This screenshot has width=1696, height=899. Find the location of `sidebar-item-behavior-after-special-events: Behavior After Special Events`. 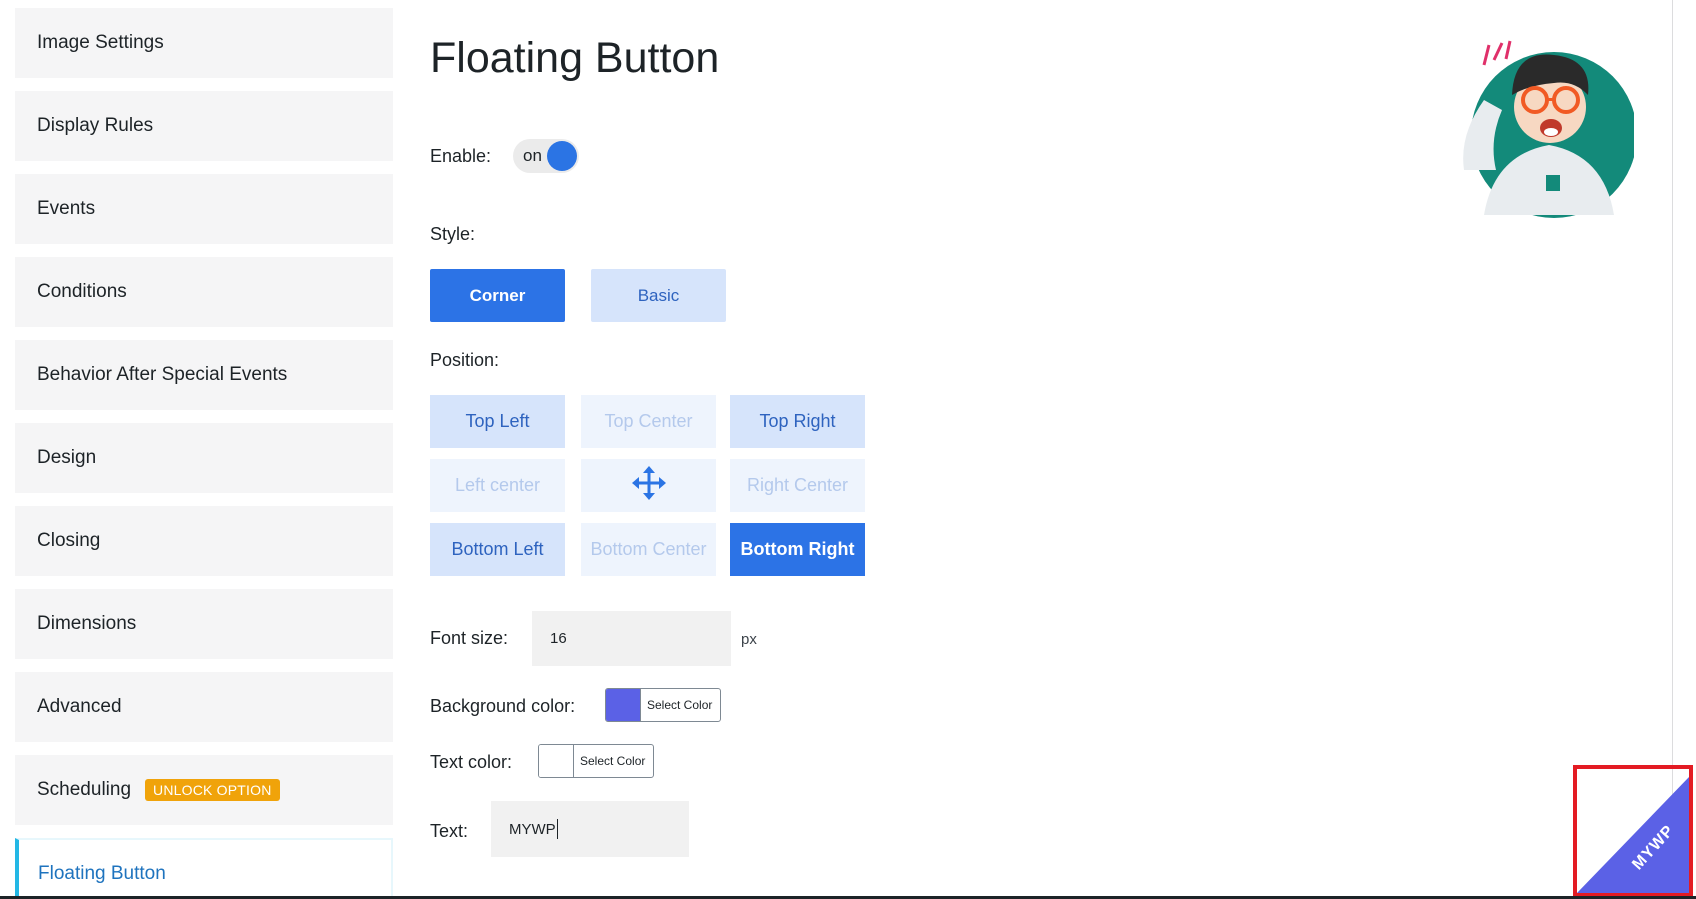

sidebar-item-behavior-after-special-events: Behavior After Special Events is located at coordinates (204, 375).